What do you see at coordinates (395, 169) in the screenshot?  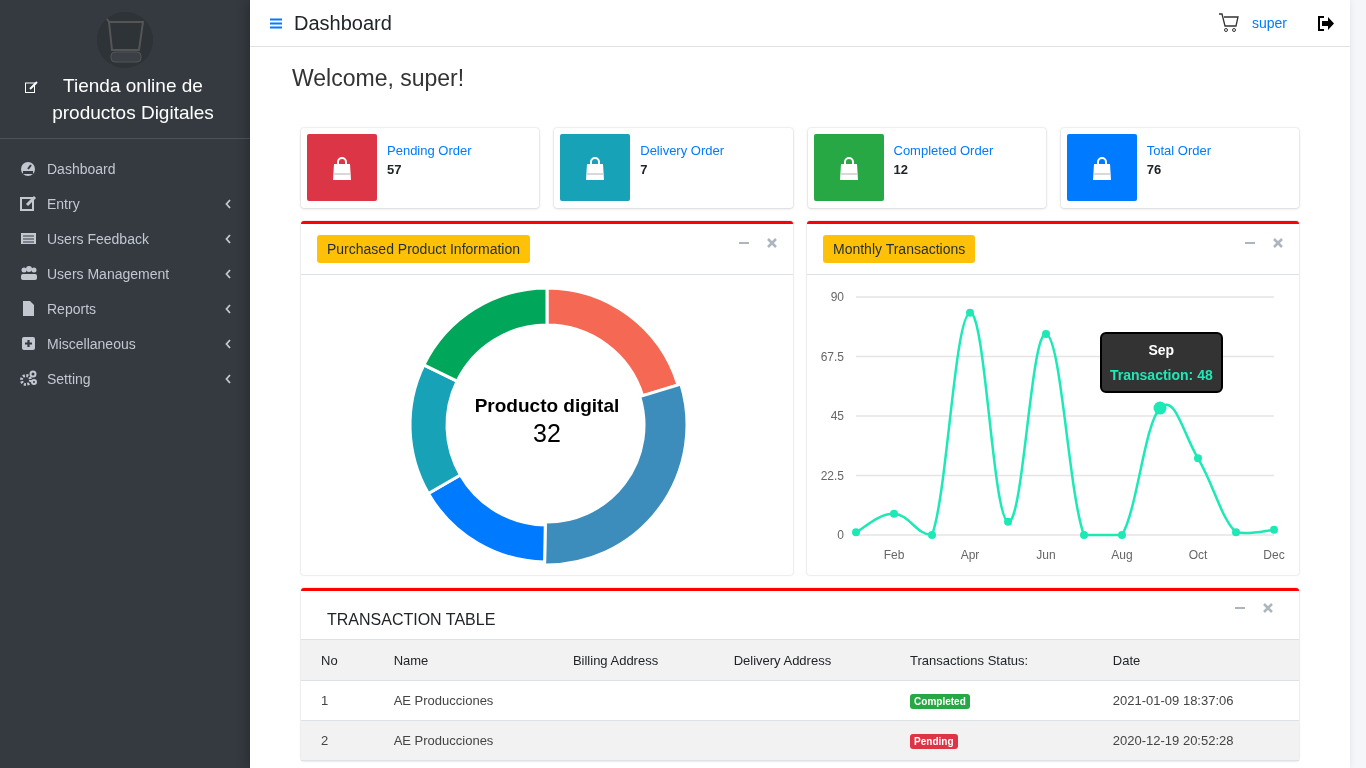 I see `stat-value: 57` at bounding box center [395, 169].